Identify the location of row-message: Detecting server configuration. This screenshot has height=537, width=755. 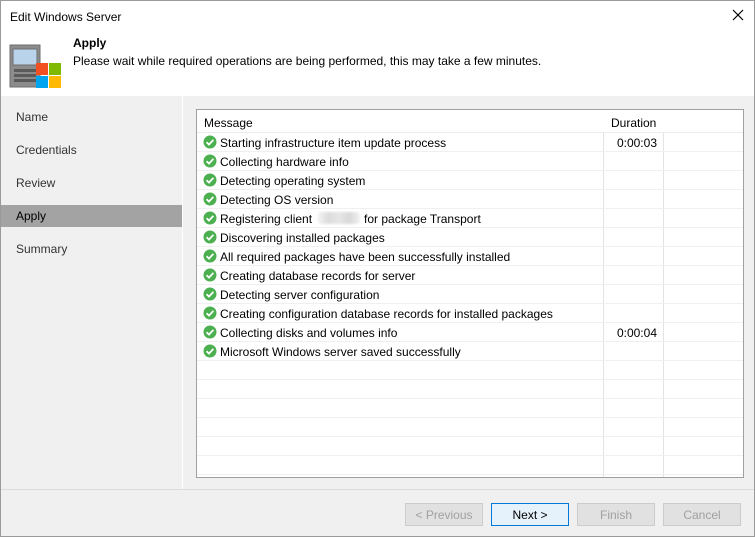
(300, 295).